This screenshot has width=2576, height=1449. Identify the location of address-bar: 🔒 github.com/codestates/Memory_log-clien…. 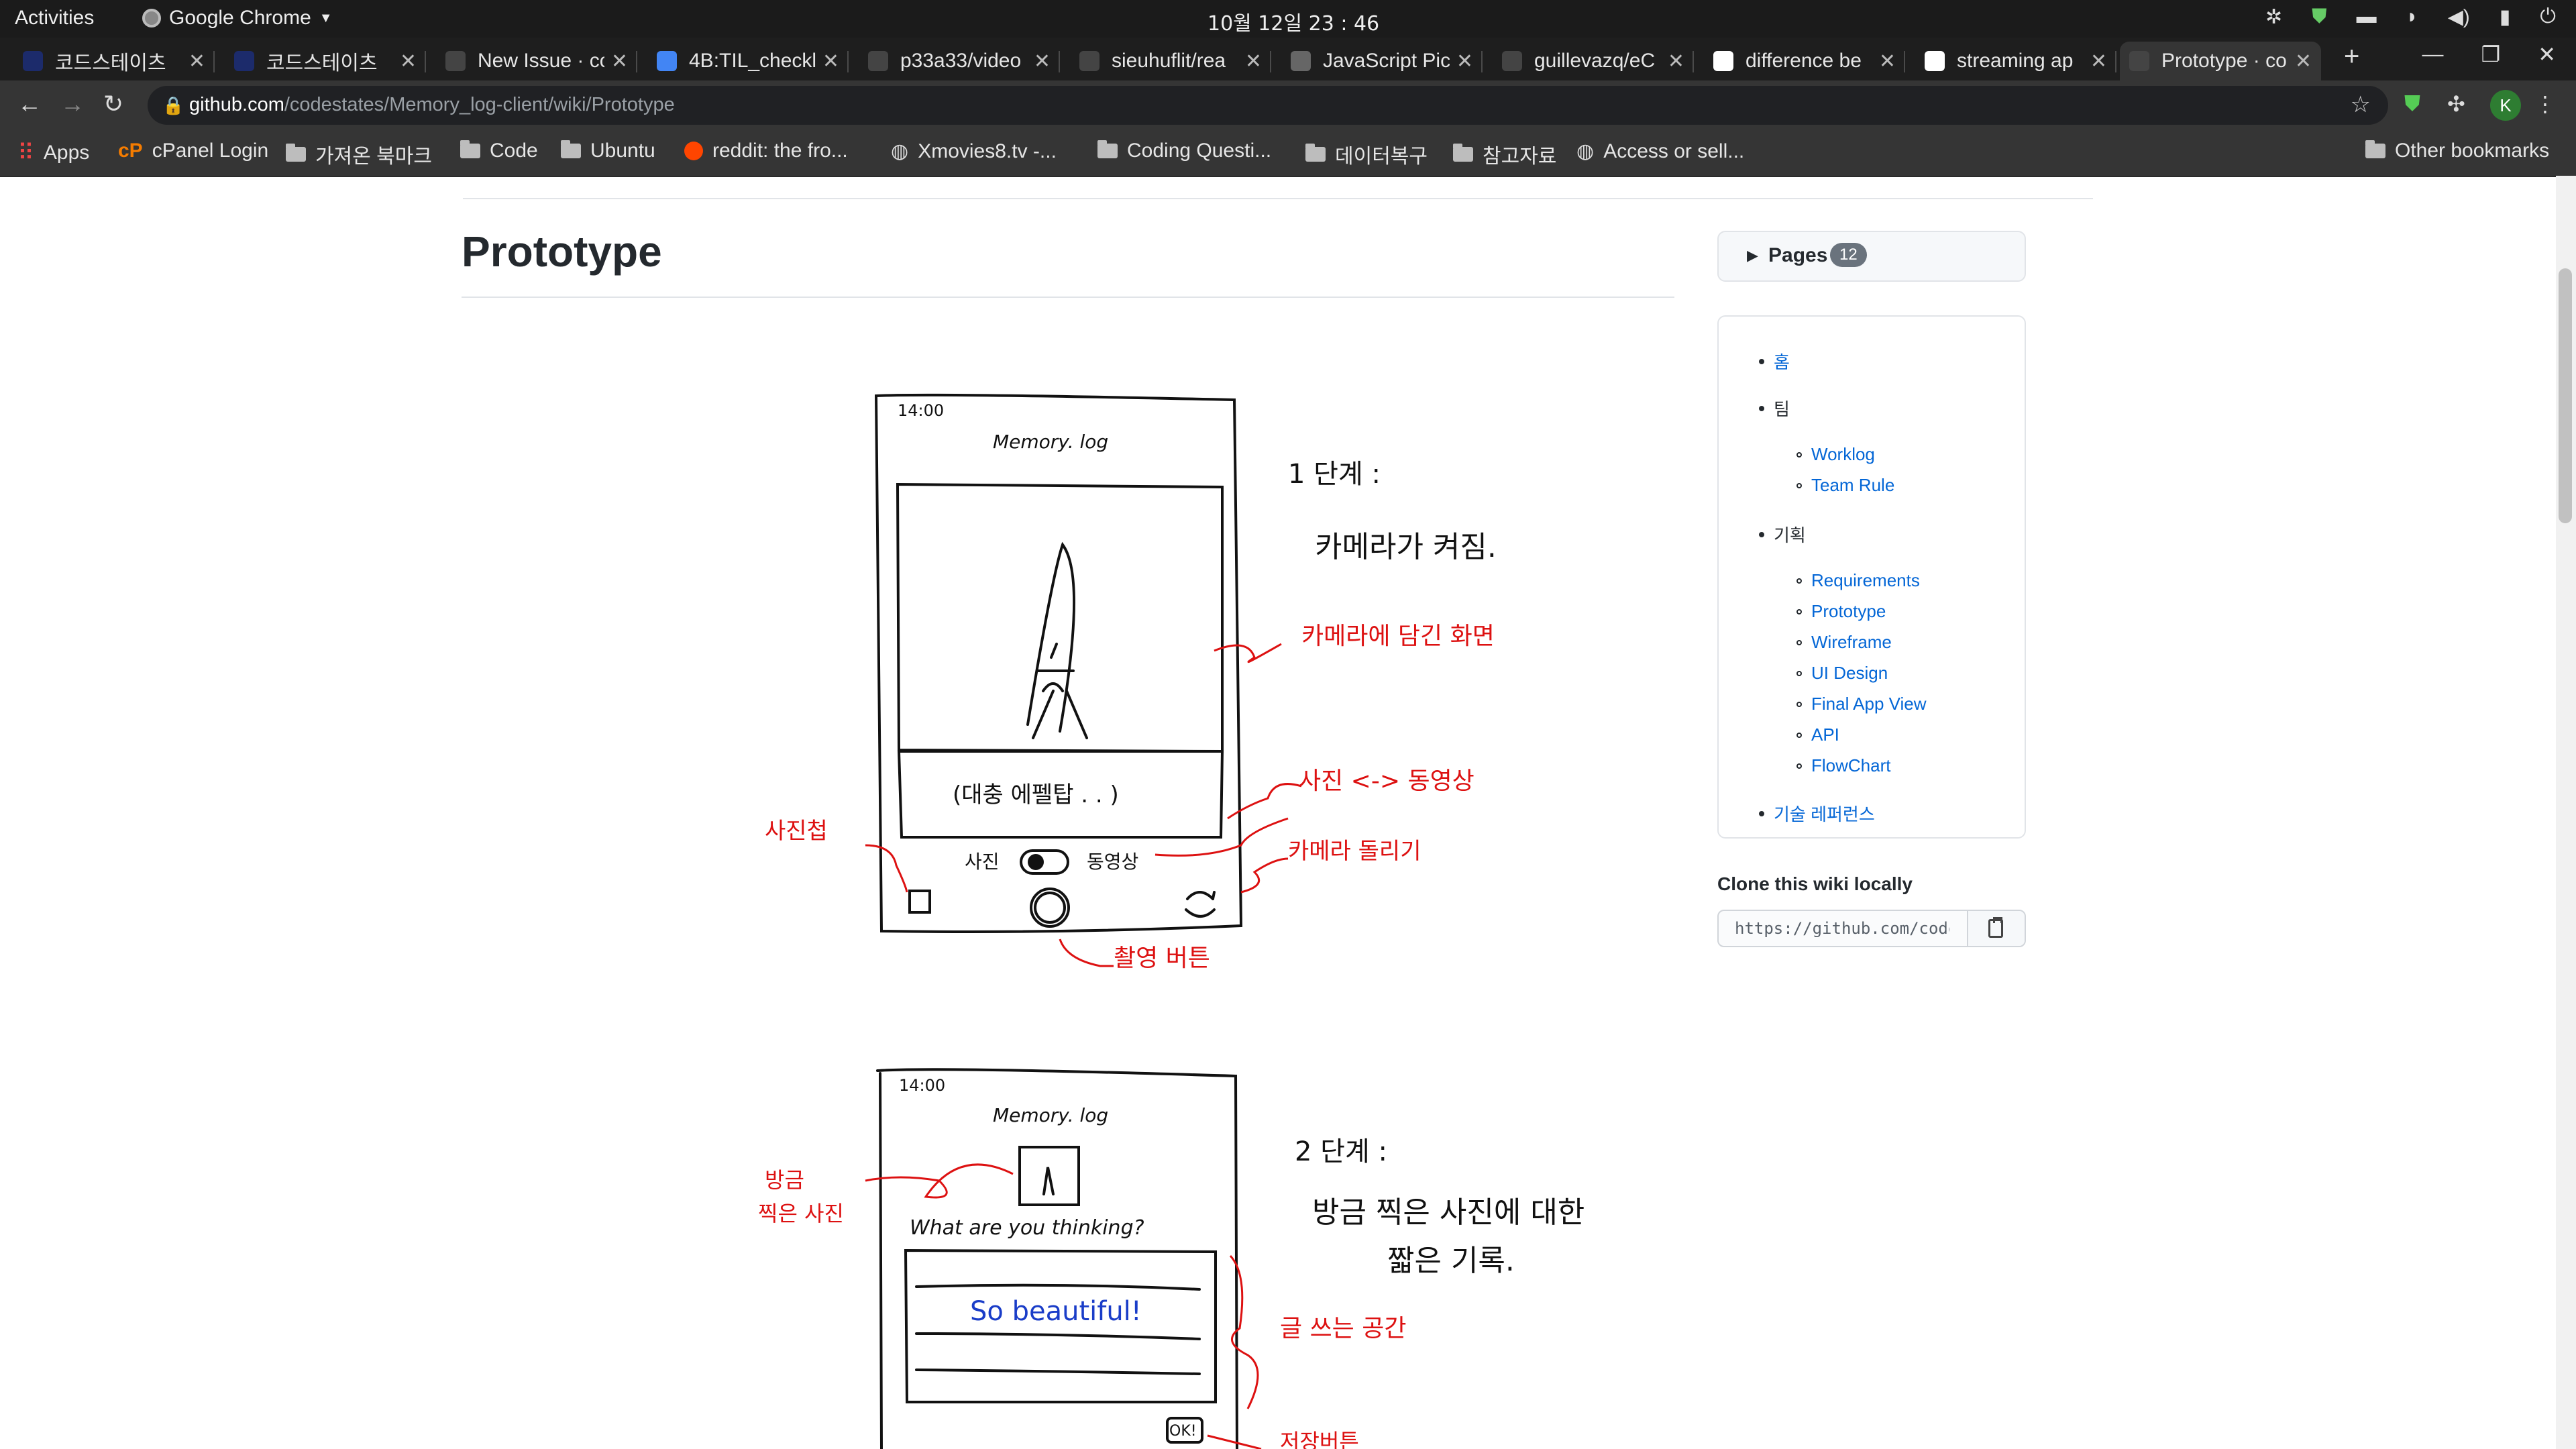
(1268, 105).